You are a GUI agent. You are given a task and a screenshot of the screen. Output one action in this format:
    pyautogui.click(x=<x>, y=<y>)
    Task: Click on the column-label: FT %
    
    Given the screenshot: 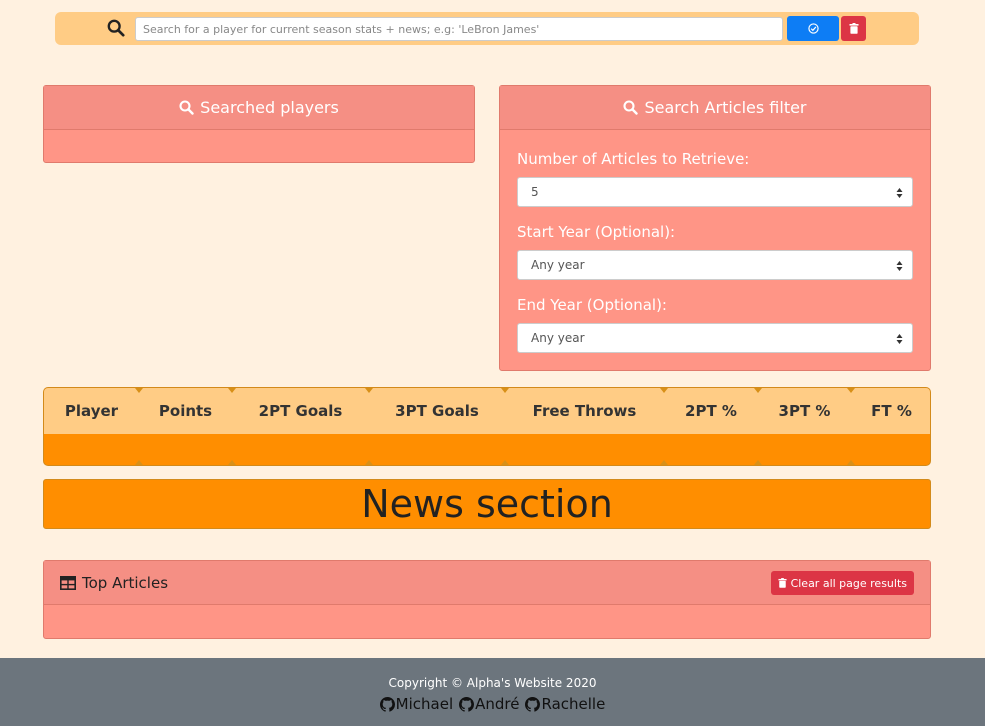 What is the action you would take?
    pyautogui.click(x=891, y=411)
    